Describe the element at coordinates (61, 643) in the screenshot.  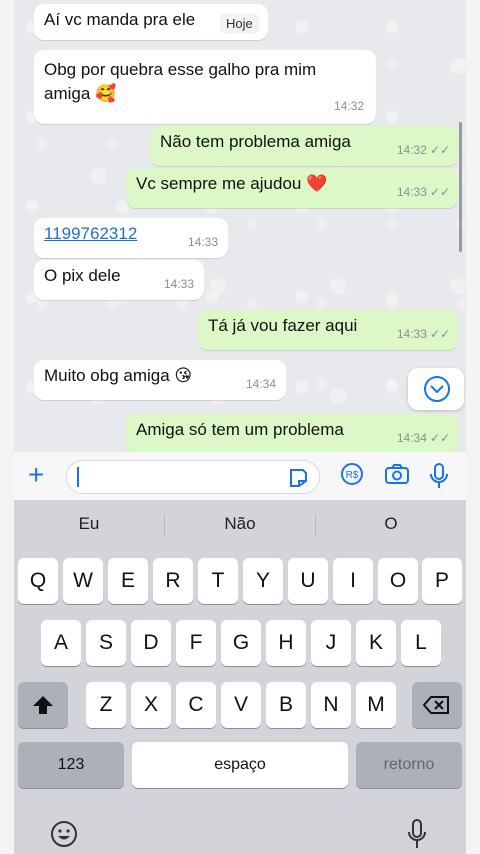
I see `key-a: A` at that location.